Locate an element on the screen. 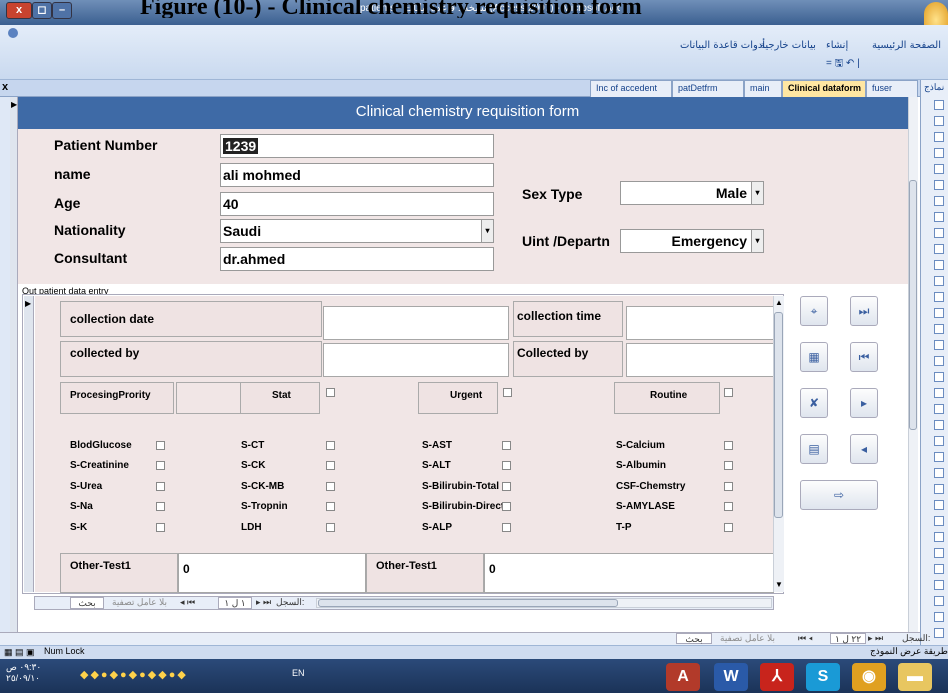 Image resolution: width=948 pixels, height=693 pixels. close-tab-icon: x is located at coordinates (5, 87).